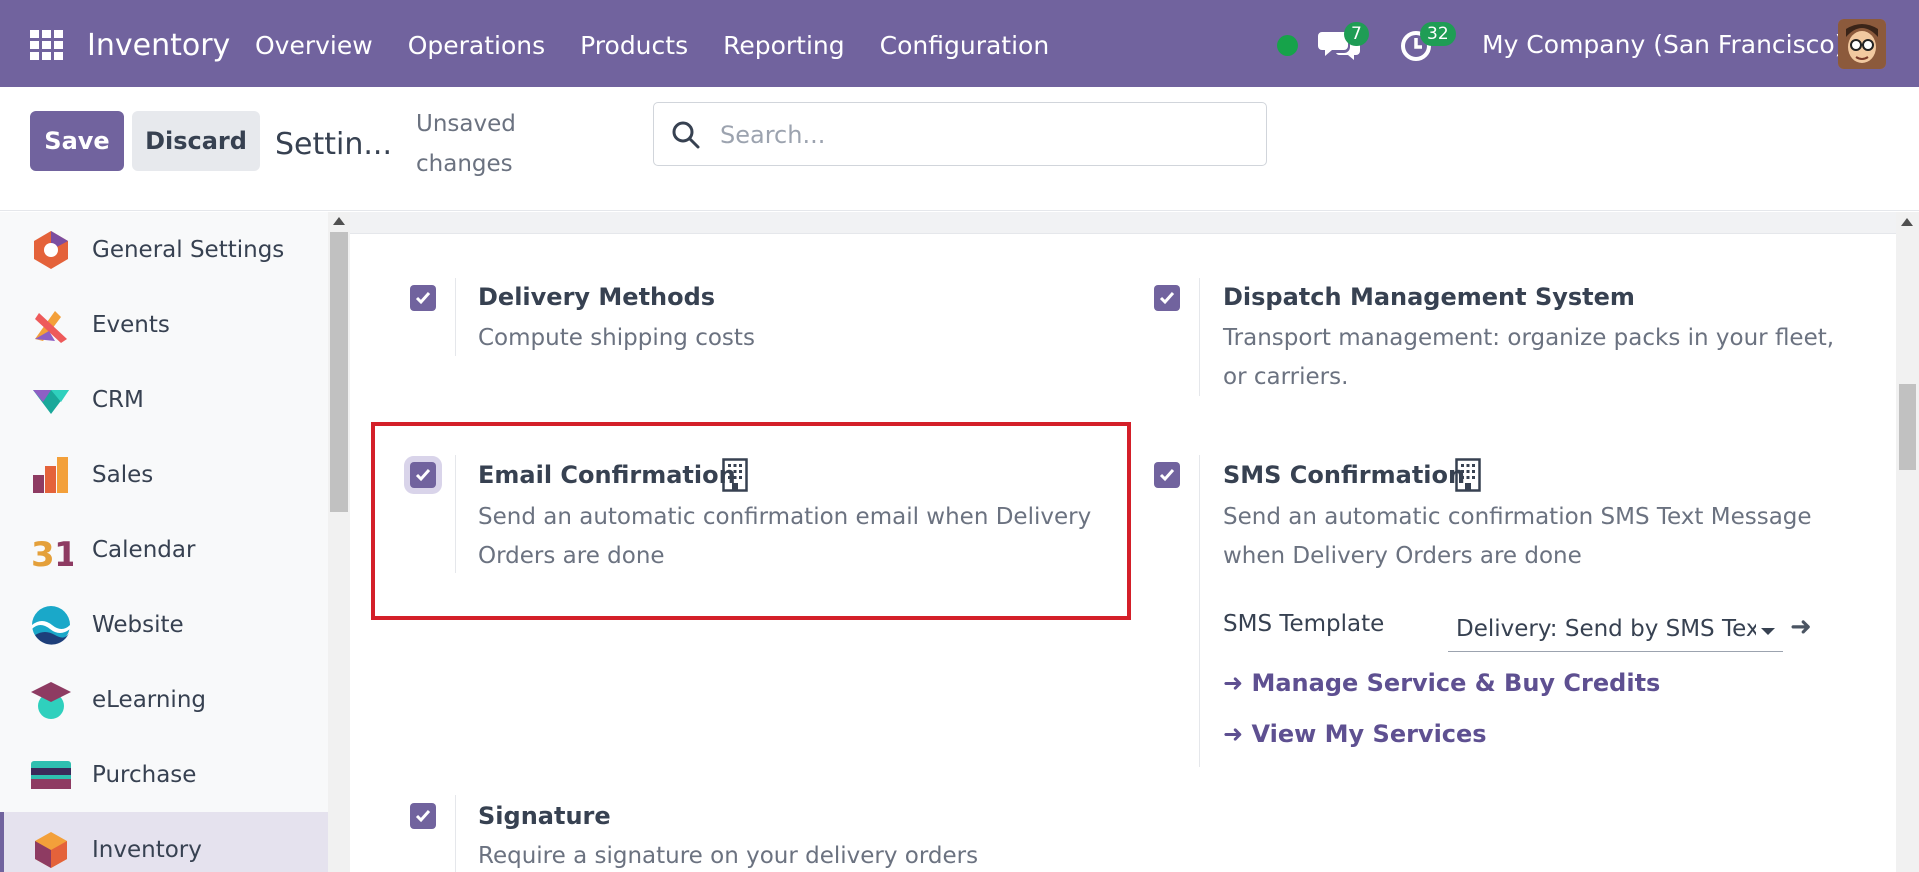  Describe the element at coordinates (158, 45) in the screenshot. I see `app-brand: Inventory` at that location.